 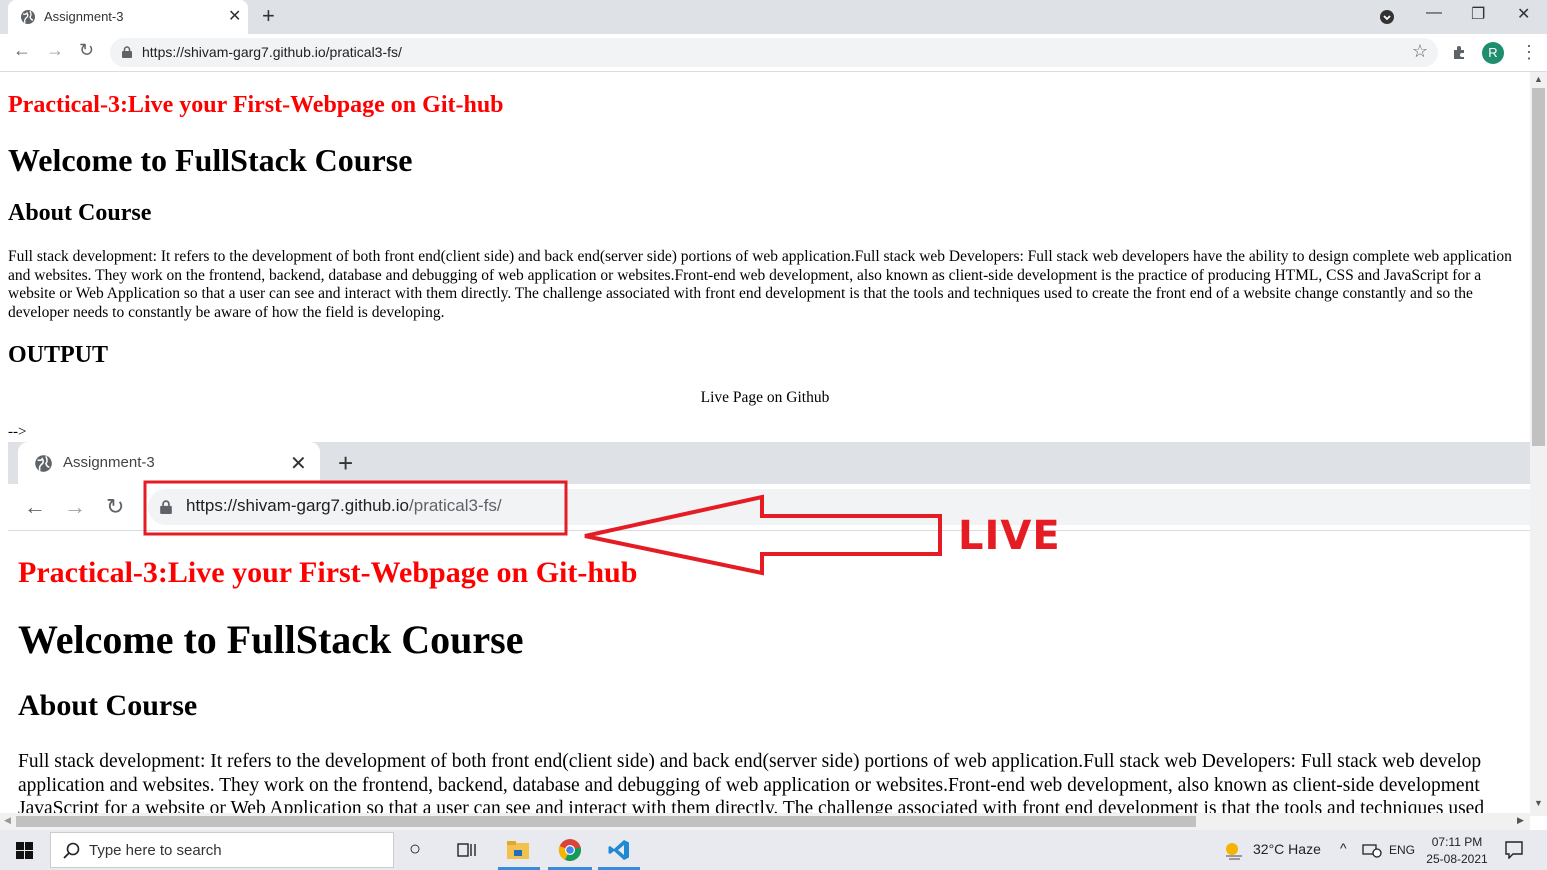 What do you see at coordinates (1457, 859) in the screenshot?
I see `clock-date: 25-08-2021` at bounding box center [1457, 859].